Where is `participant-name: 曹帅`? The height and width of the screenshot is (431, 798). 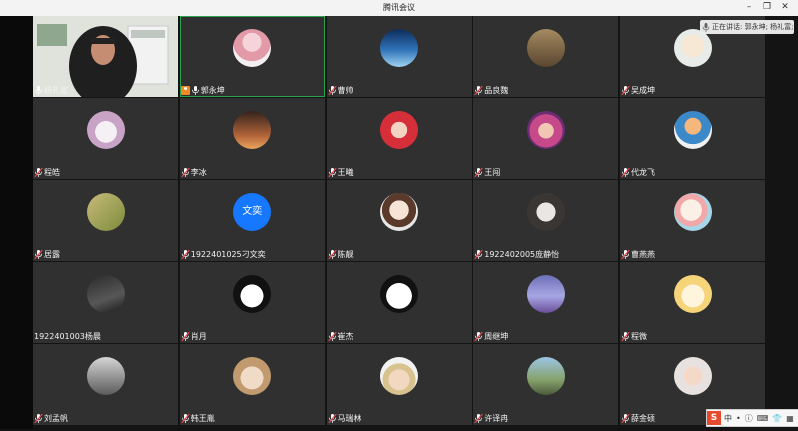
participant-name: 曹帅 is located at coordinates (345, 90).